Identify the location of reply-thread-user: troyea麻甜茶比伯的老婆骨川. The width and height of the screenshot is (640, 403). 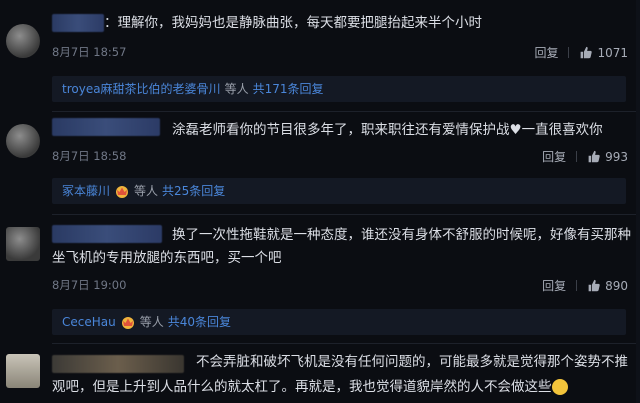
(141, 89).